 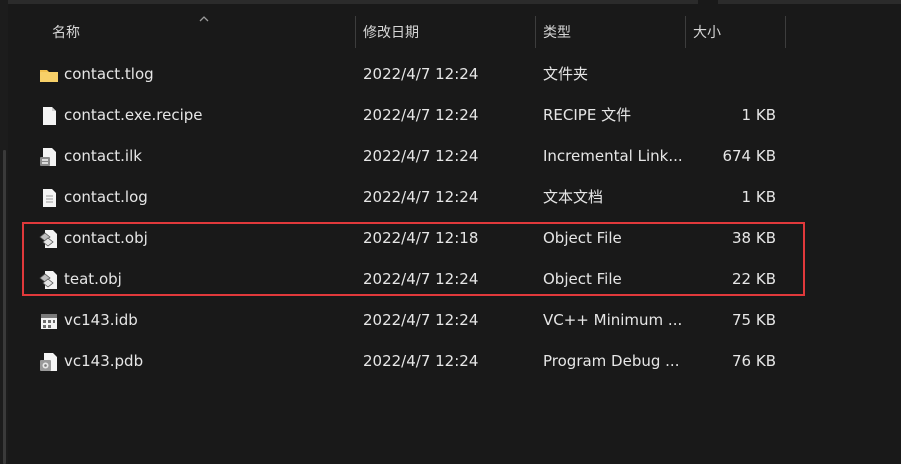 What do you see at coordinates (809, 2) in the screenshot?
I see `search-box-edge` at bounding box center [809, 2].